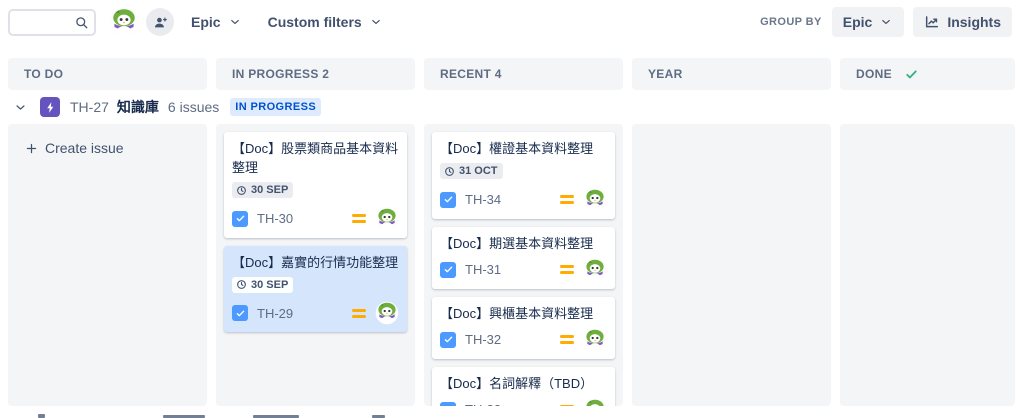 This screenshot has height=418, width=1024. I want to click on epic-name: 知識庫, so click(137, 107).